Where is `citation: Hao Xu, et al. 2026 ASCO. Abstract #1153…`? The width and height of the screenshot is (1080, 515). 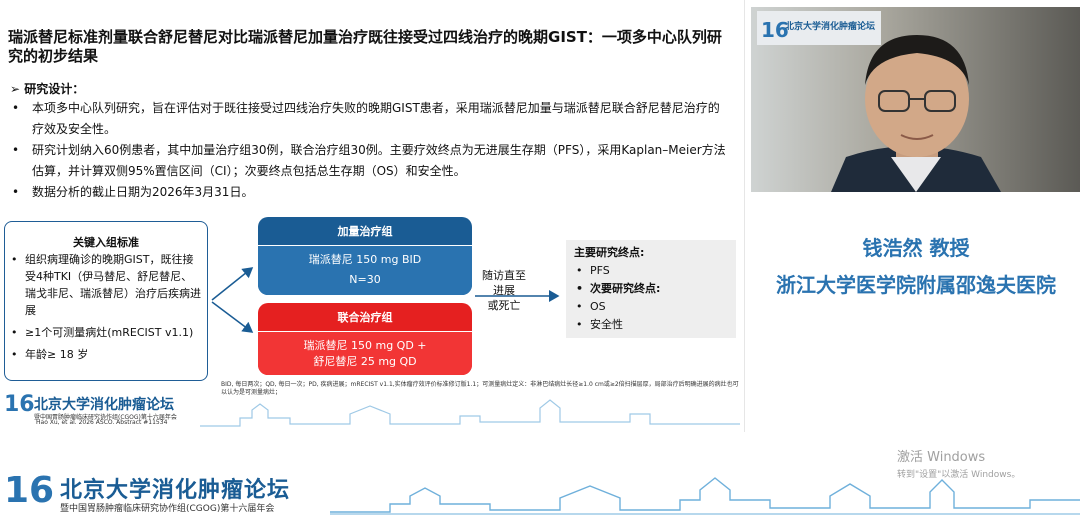 citation: Hao Xu, et al. 2026 ASCO. Abstract #1153… is located at coordinates (102, 422).